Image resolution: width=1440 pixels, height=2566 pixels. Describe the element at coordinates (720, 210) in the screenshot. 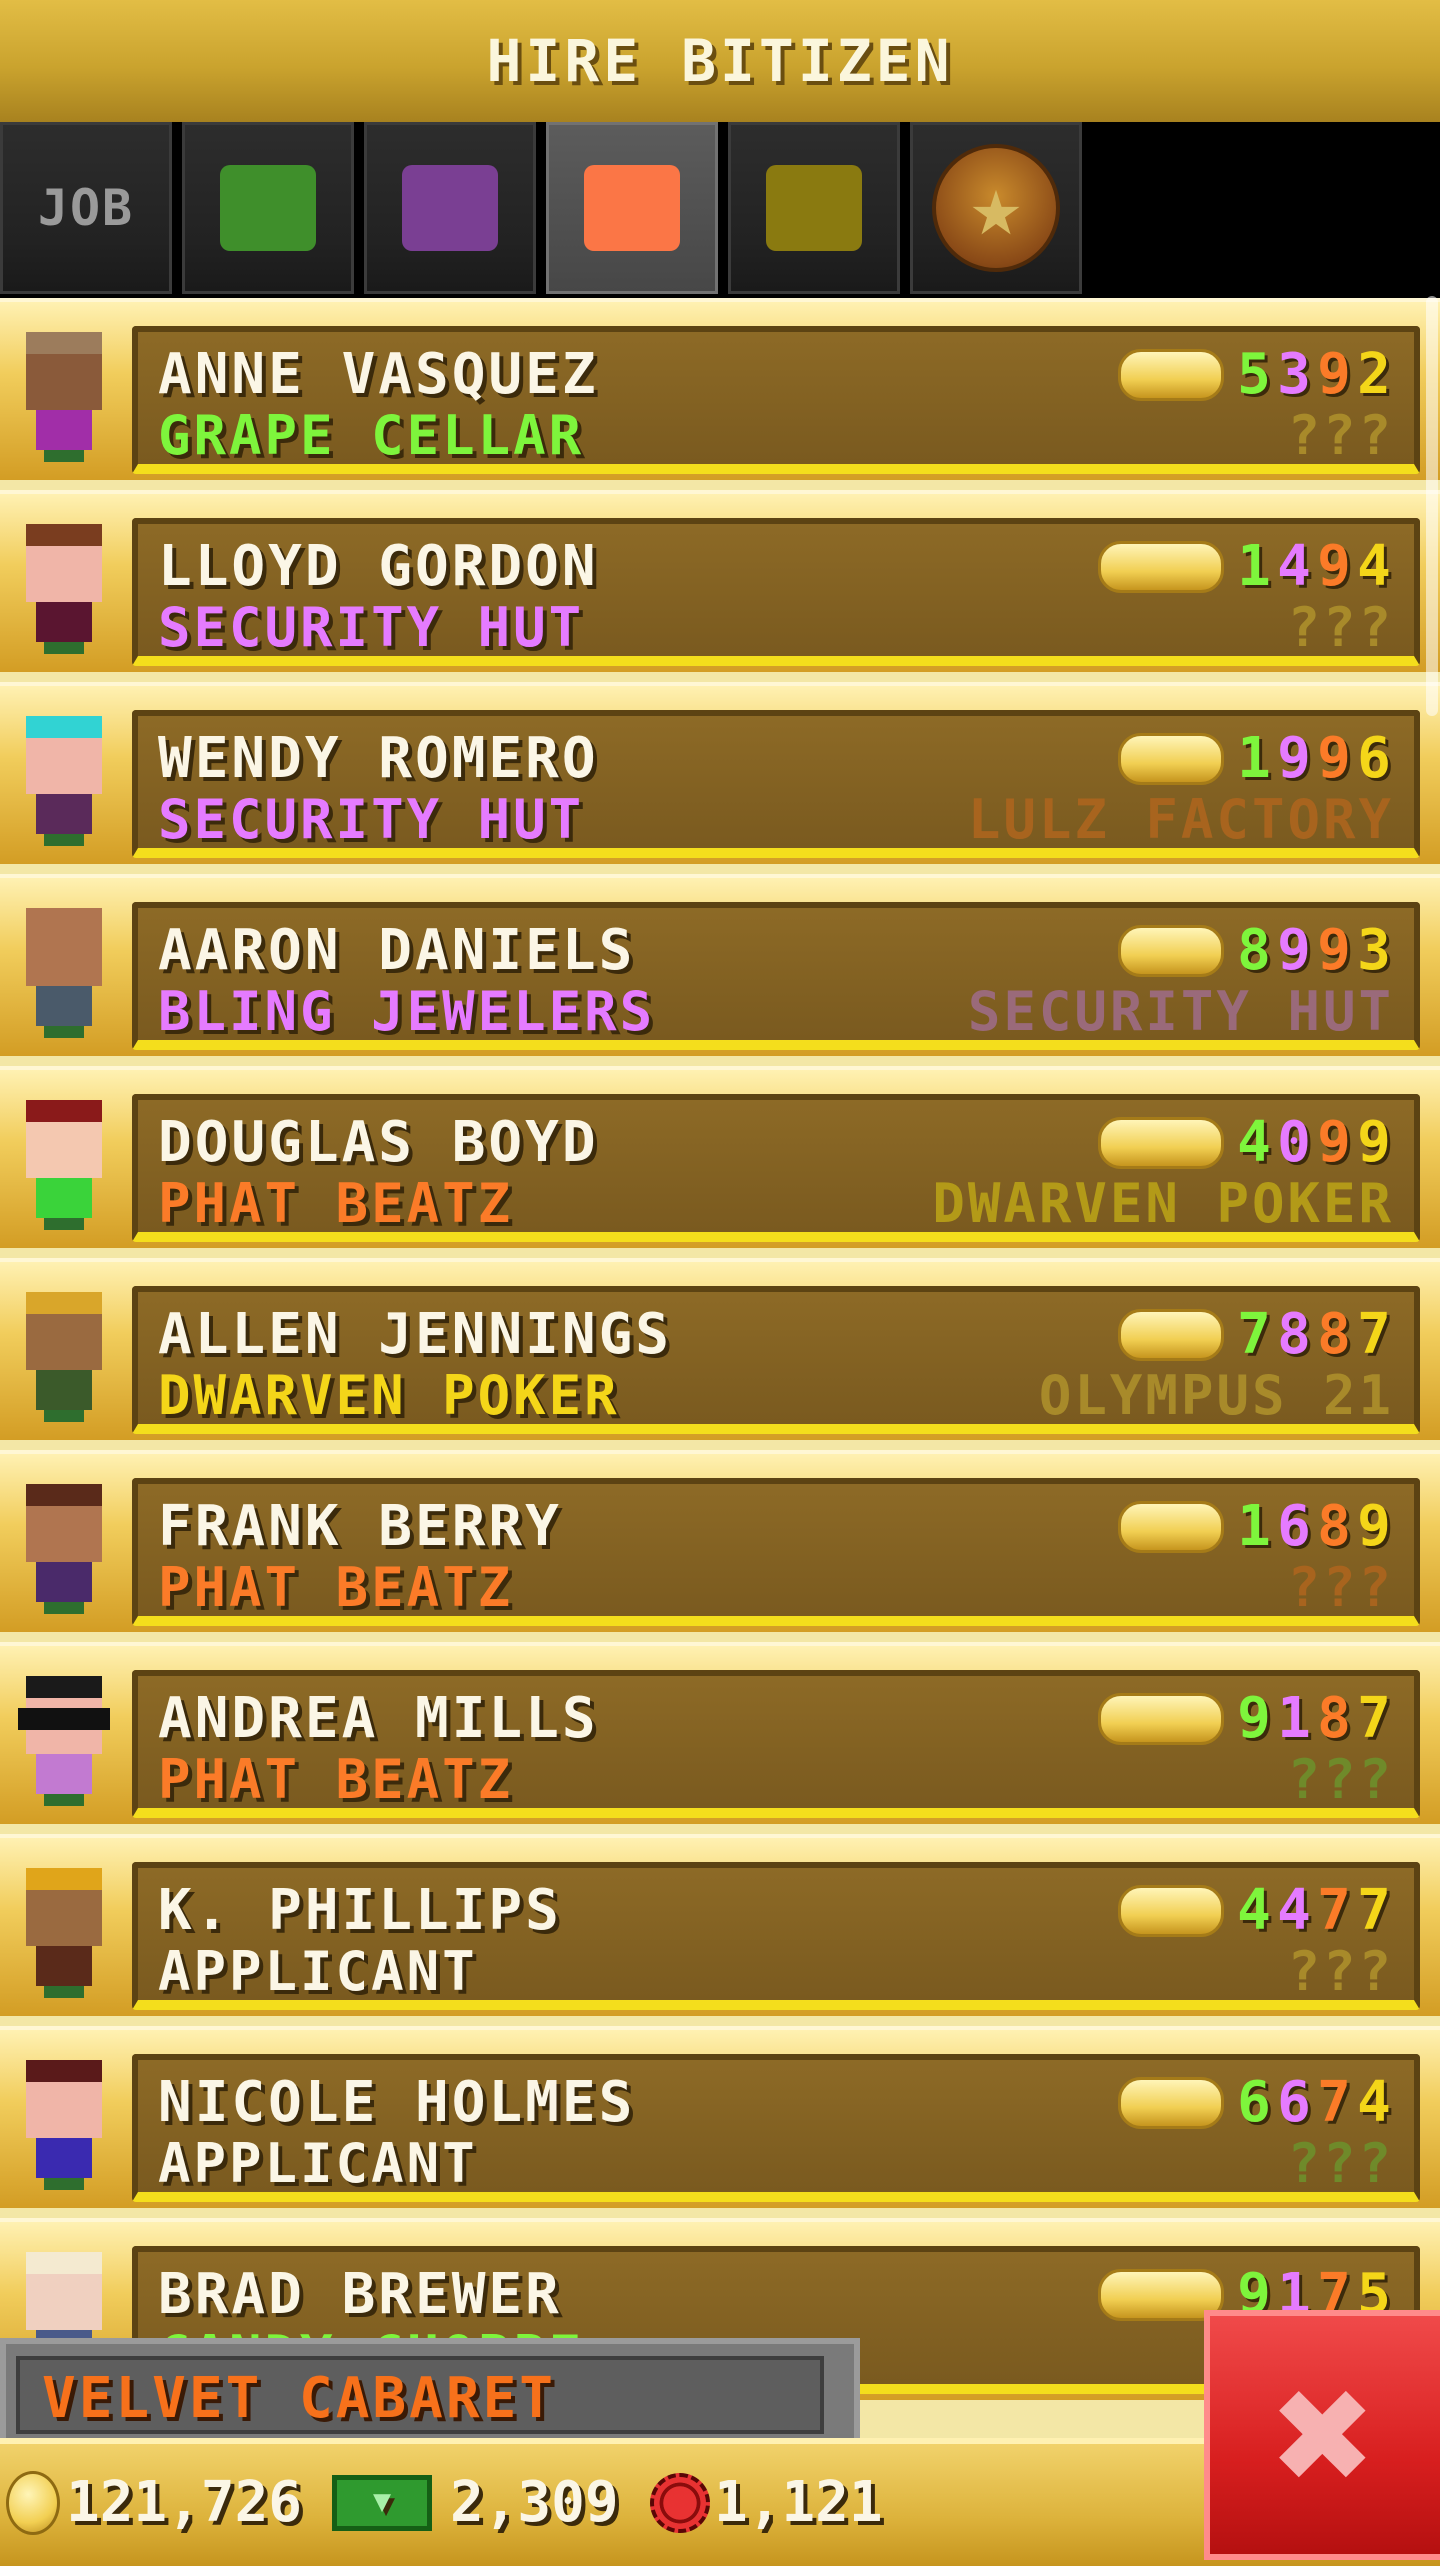

I see `filter-tab-bar: JOB` at that location.